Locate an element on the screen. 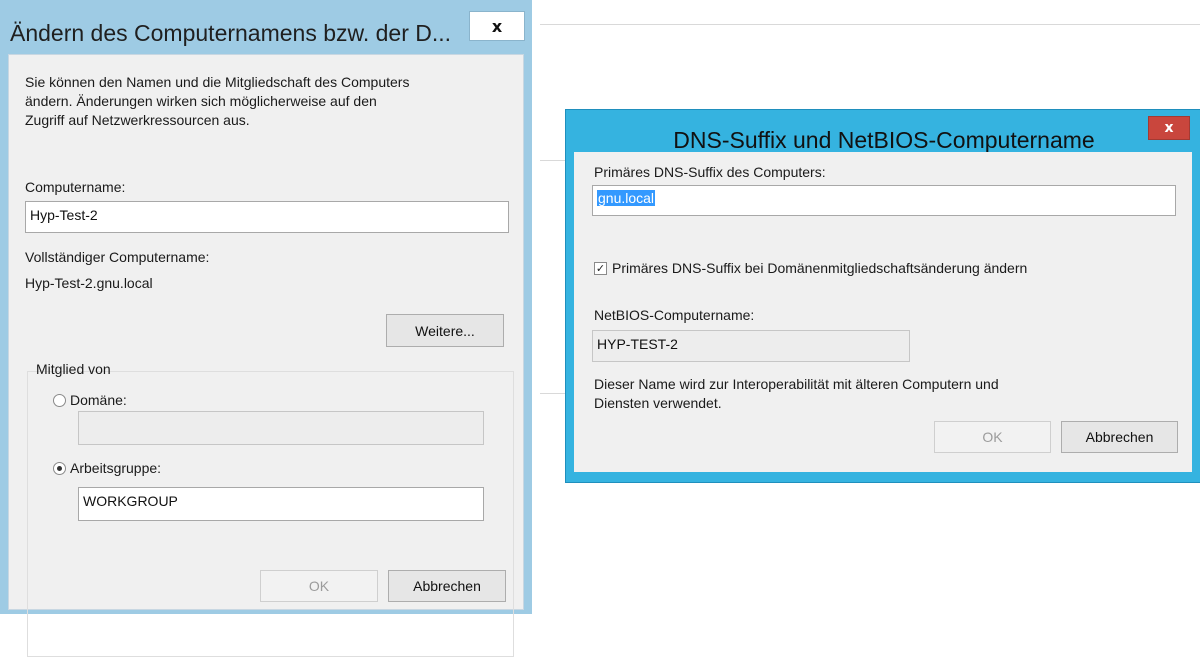 Image resolution: width=1200 pixels, height=657 pixels. workgroup-label: Arbeitsgruppe: is located at coordinates (116, 468).